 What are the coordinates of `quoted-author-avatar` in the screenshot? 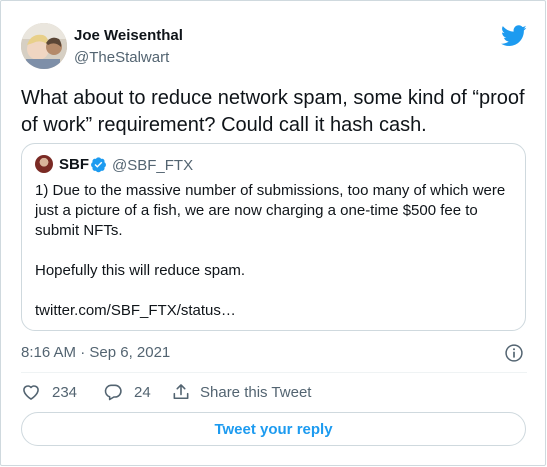 It's located at (44, 164).